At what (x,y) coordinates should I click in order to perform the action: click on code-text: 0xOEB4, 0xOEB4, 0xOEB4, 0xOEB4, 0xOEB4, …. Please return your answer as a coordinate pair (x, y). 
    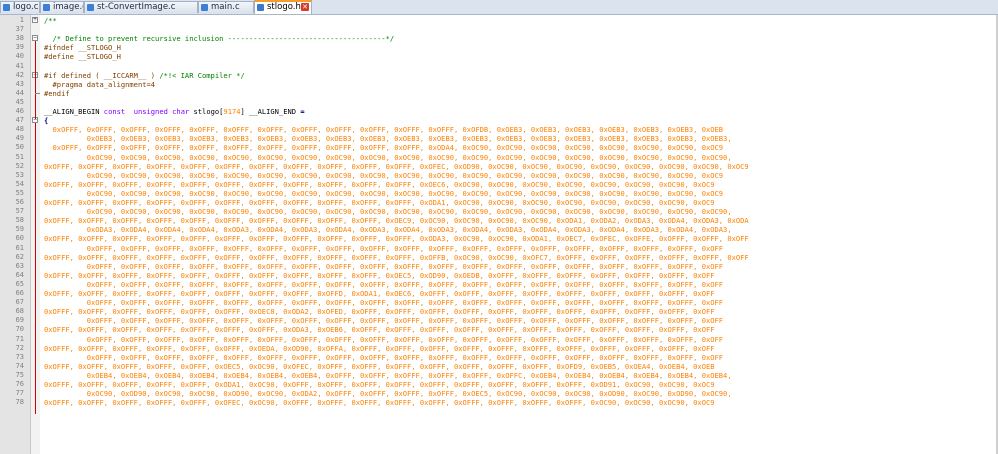
    Looking at the image, I should click on (388, 375).